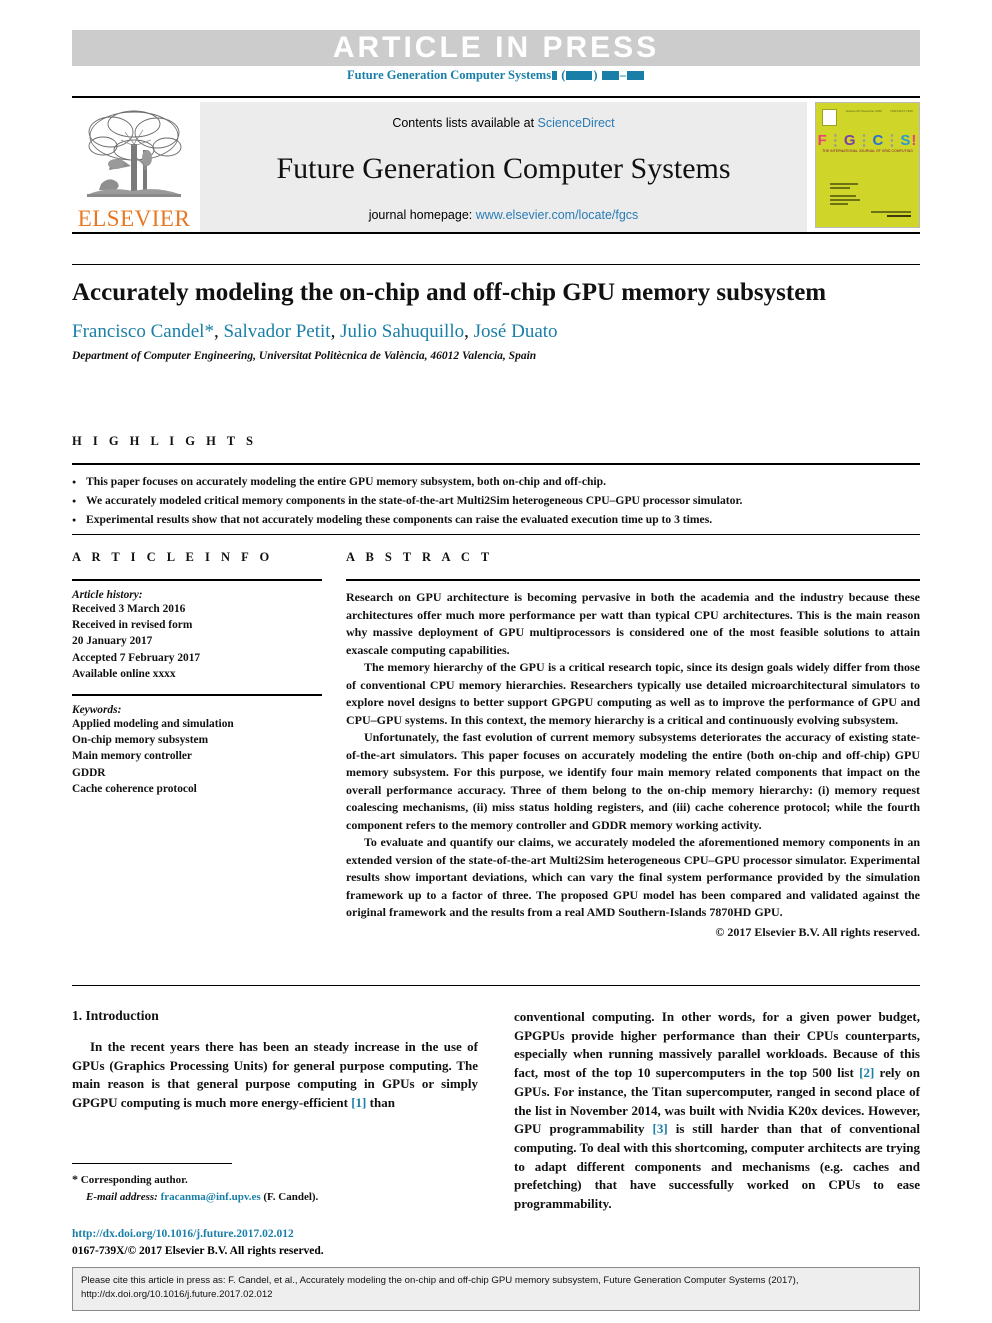 The image size is (992, 1323). I want to click on elsevier-tree-icon, so click(134, 153).